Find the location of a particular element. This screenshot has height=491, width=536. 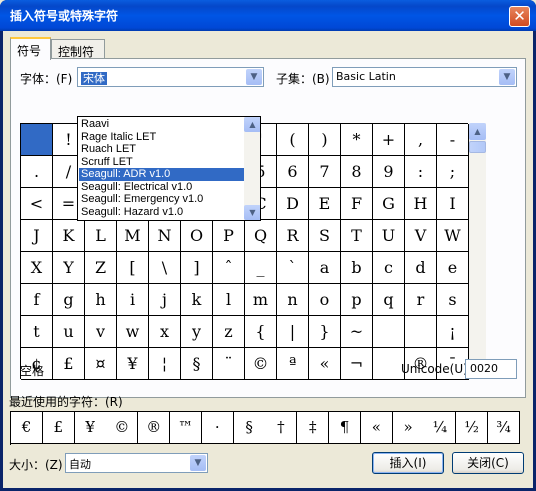

symbol-cell: 8 is located at coordinates (357, 172).